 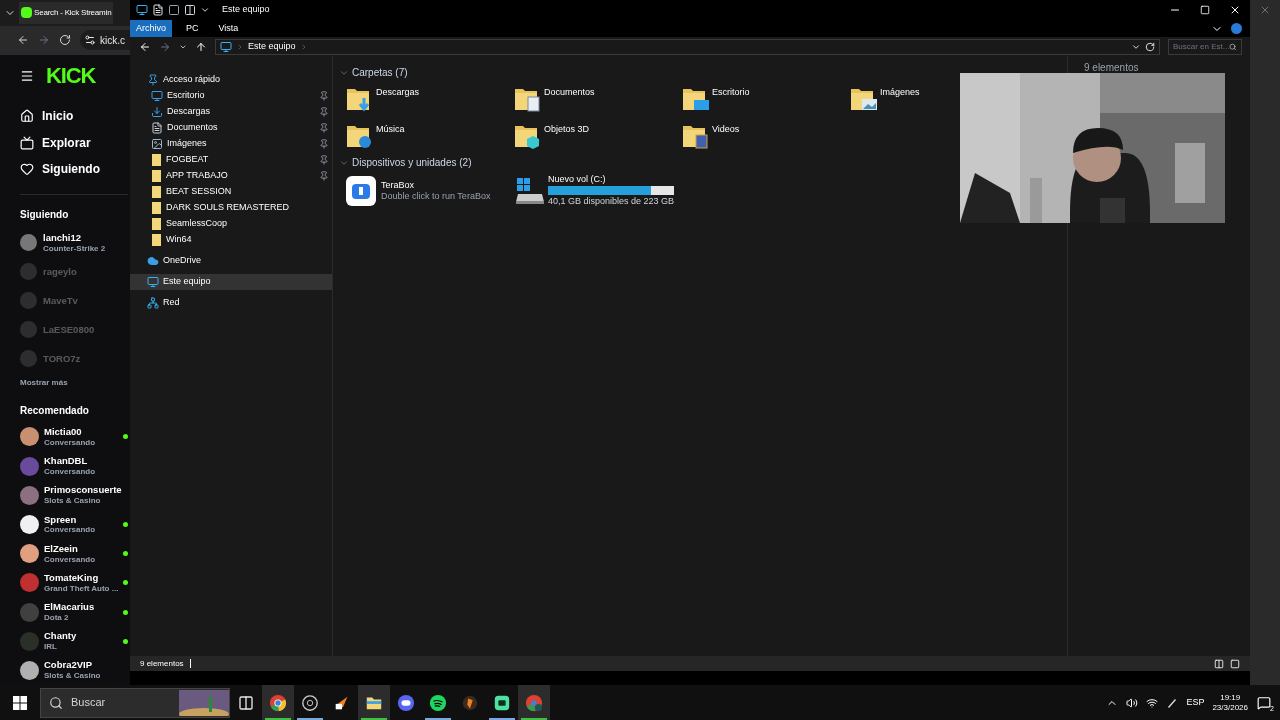 I want to click on computer-icon, so click(x=226, y=46).